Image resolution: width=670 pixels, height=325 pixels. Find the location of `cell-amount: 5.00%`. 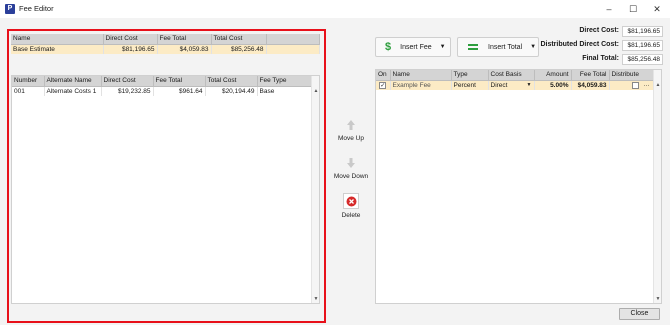

cell-amount: 5.00% is located at coordinates (553, 85).